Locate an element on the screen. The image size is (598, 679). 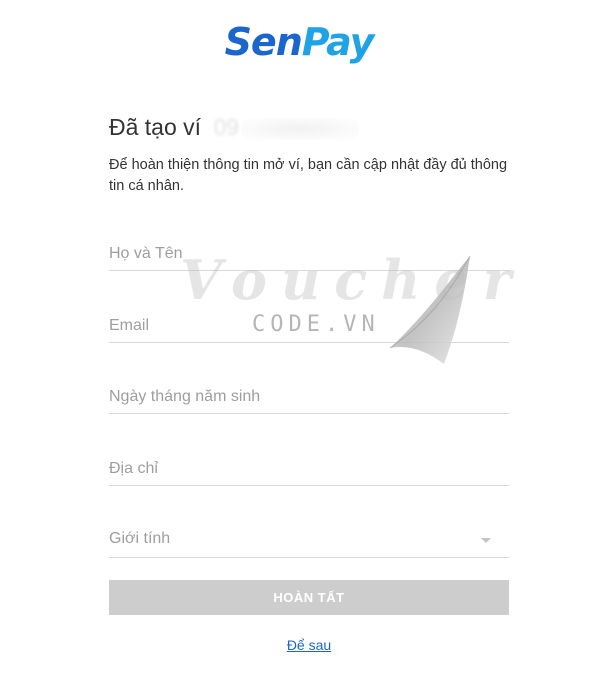
gender-select: Giới tính is located at coordinates (309, 542).